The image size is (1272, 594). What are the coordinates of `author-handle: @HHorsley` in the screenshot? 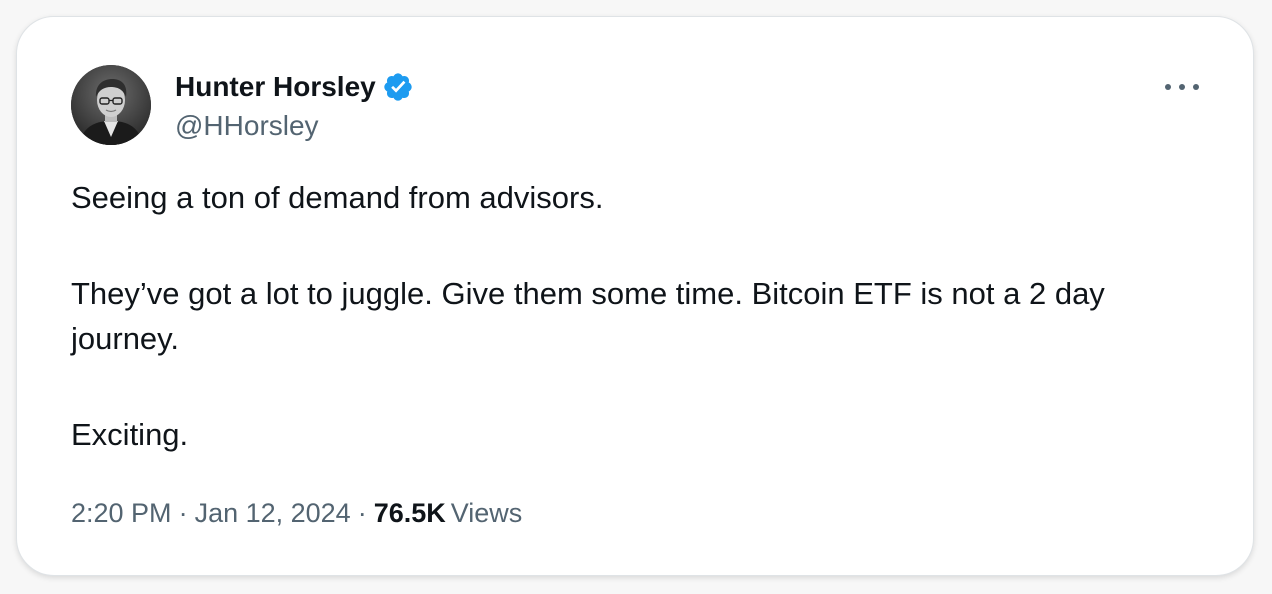 It's located at (247, 126).